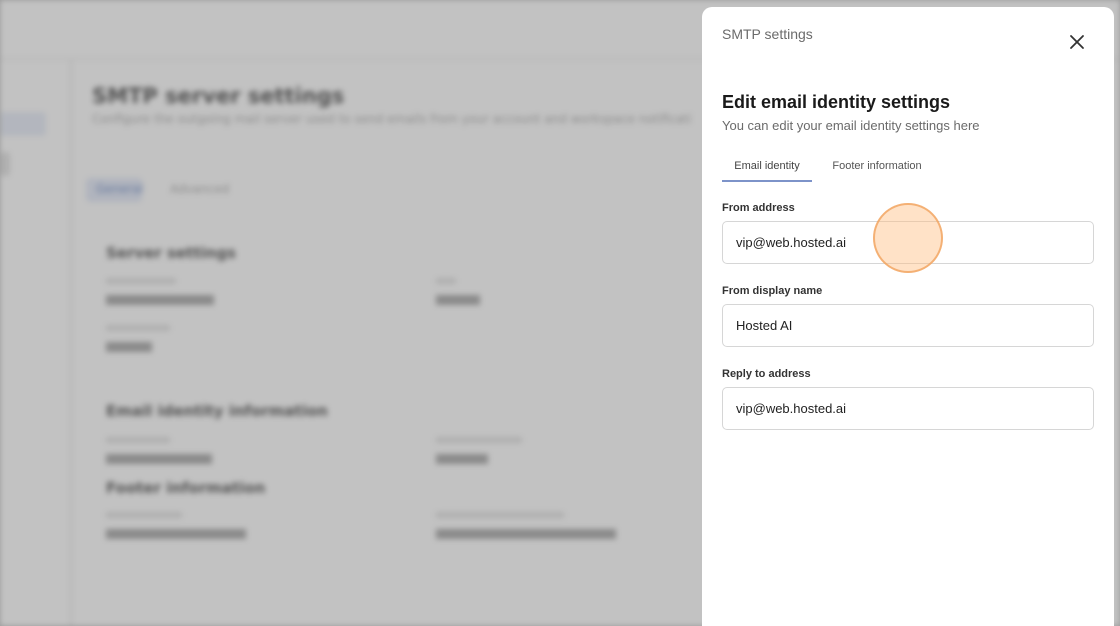 The image size is (1120, 626). Describe the element at coordinates (877, 167) in the screenshot. I see `tab-footer-information: Footer information` at that location.